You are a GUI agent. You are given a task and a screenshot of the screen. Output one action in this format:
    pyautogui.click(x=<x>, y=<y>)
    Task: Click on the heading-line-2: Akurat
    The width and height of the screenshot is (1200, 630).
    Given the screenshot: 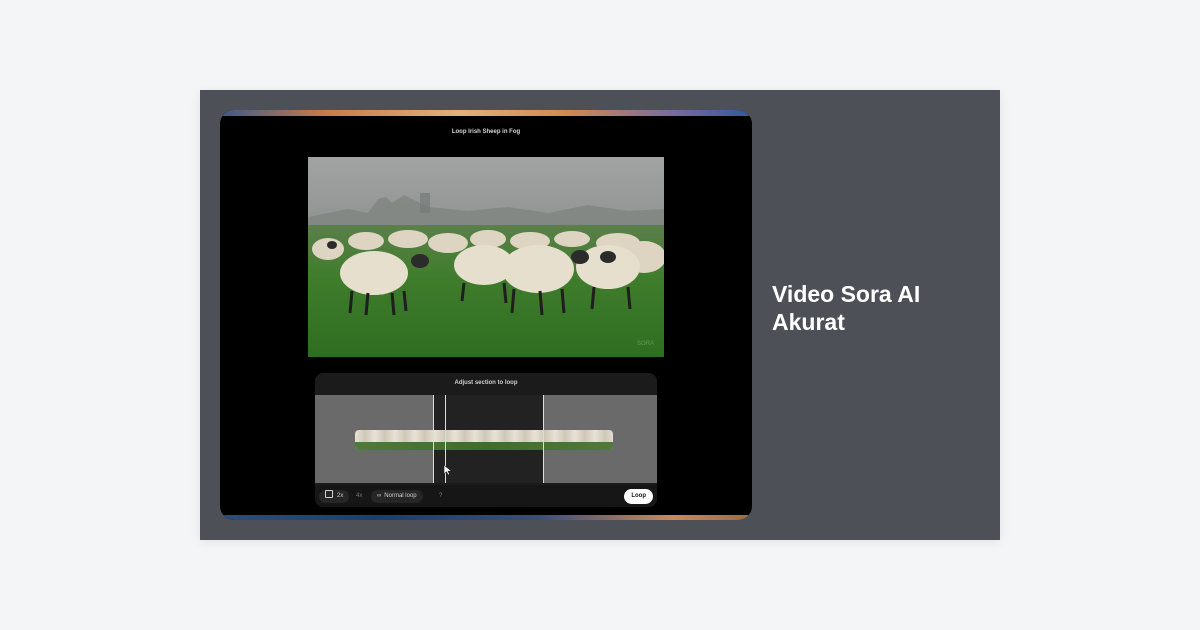 What is the action you would take?
    pyautogui.click(x=808, y=322)
    